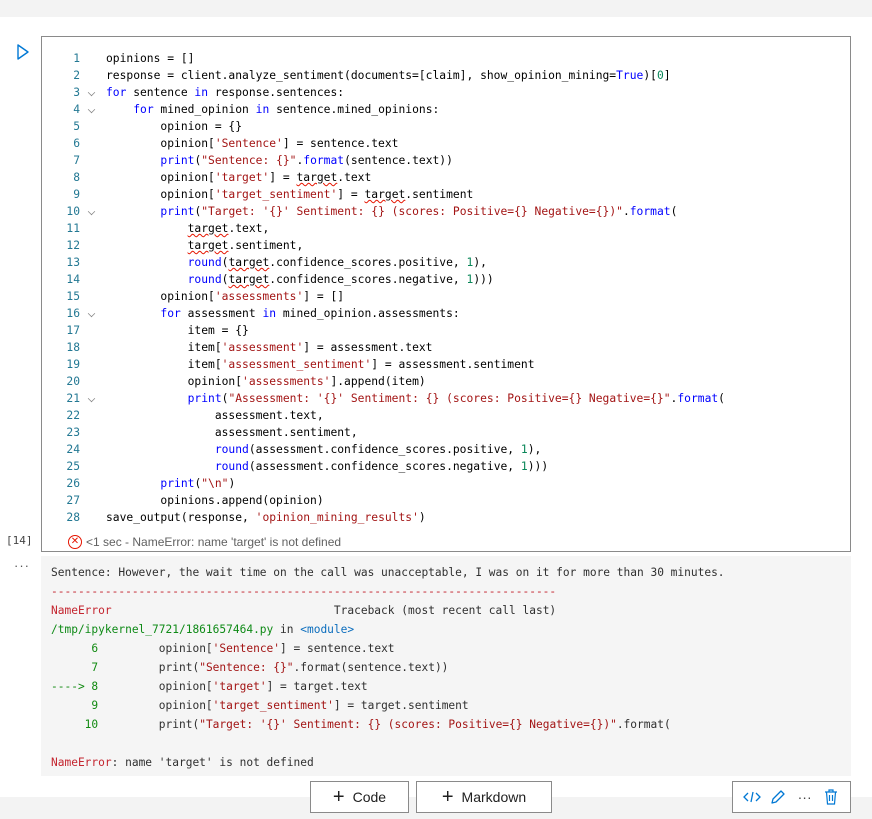  I want to click on line-number: 18, so click(73, 347).